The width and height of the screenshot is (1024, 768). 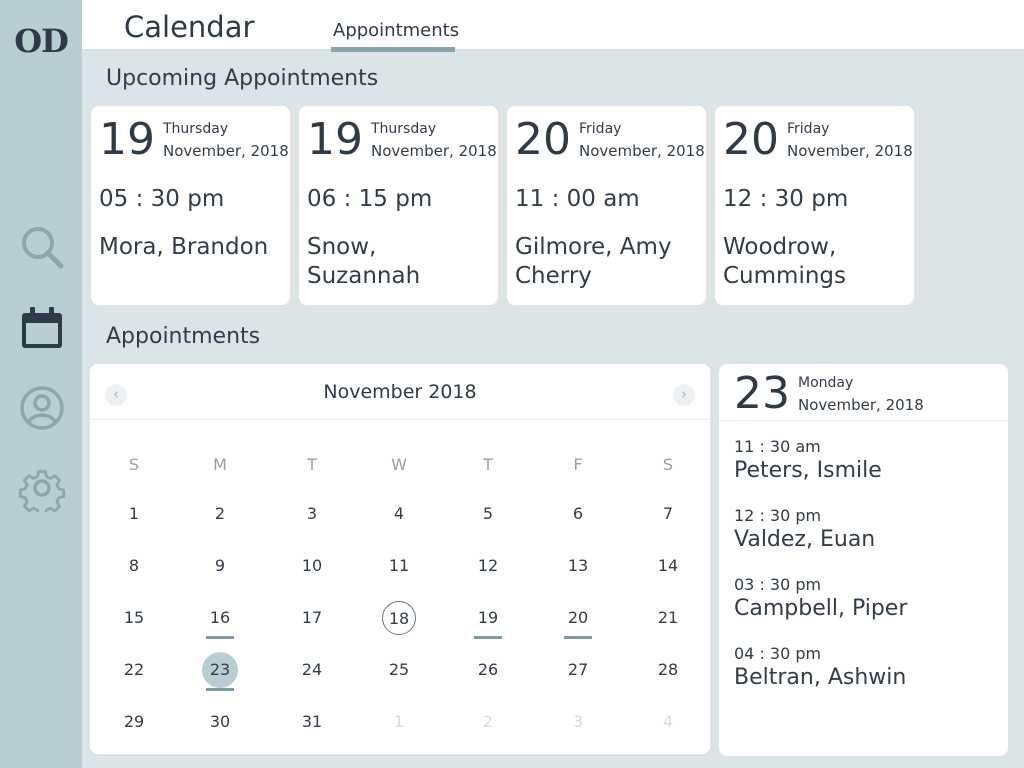 I want to click on calendar-day: 29, so click(x=134, y=722).